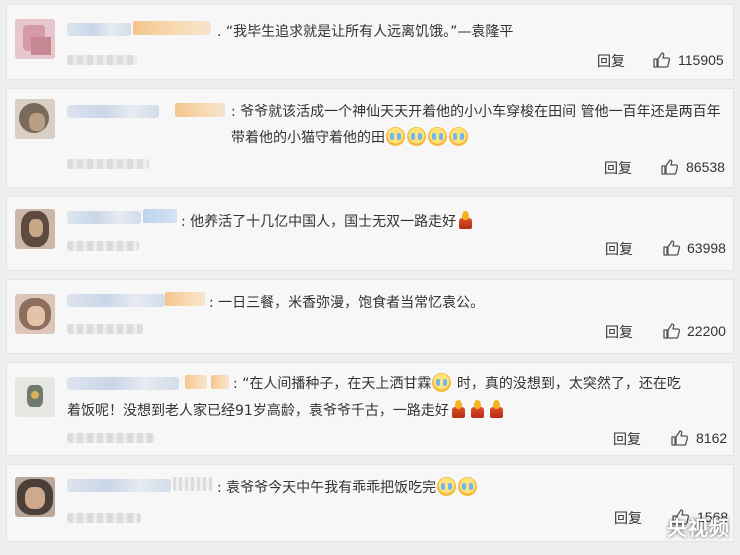  Describe the element at coordinates (365, 32) in the screenshot. I see `comment-text: . “我毕生追求就是让所有人远离饥饿。”—袁隆平` at that location.